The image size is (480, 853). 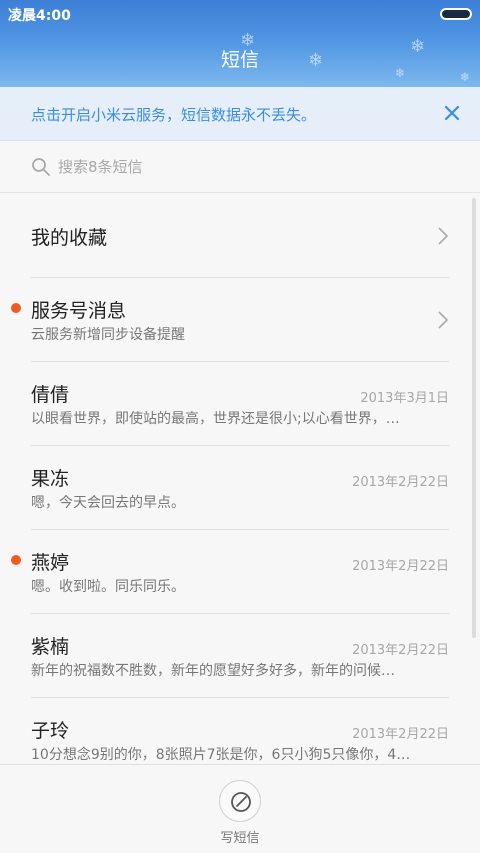 I want to click on search-icon, so click(x=41, y=167).